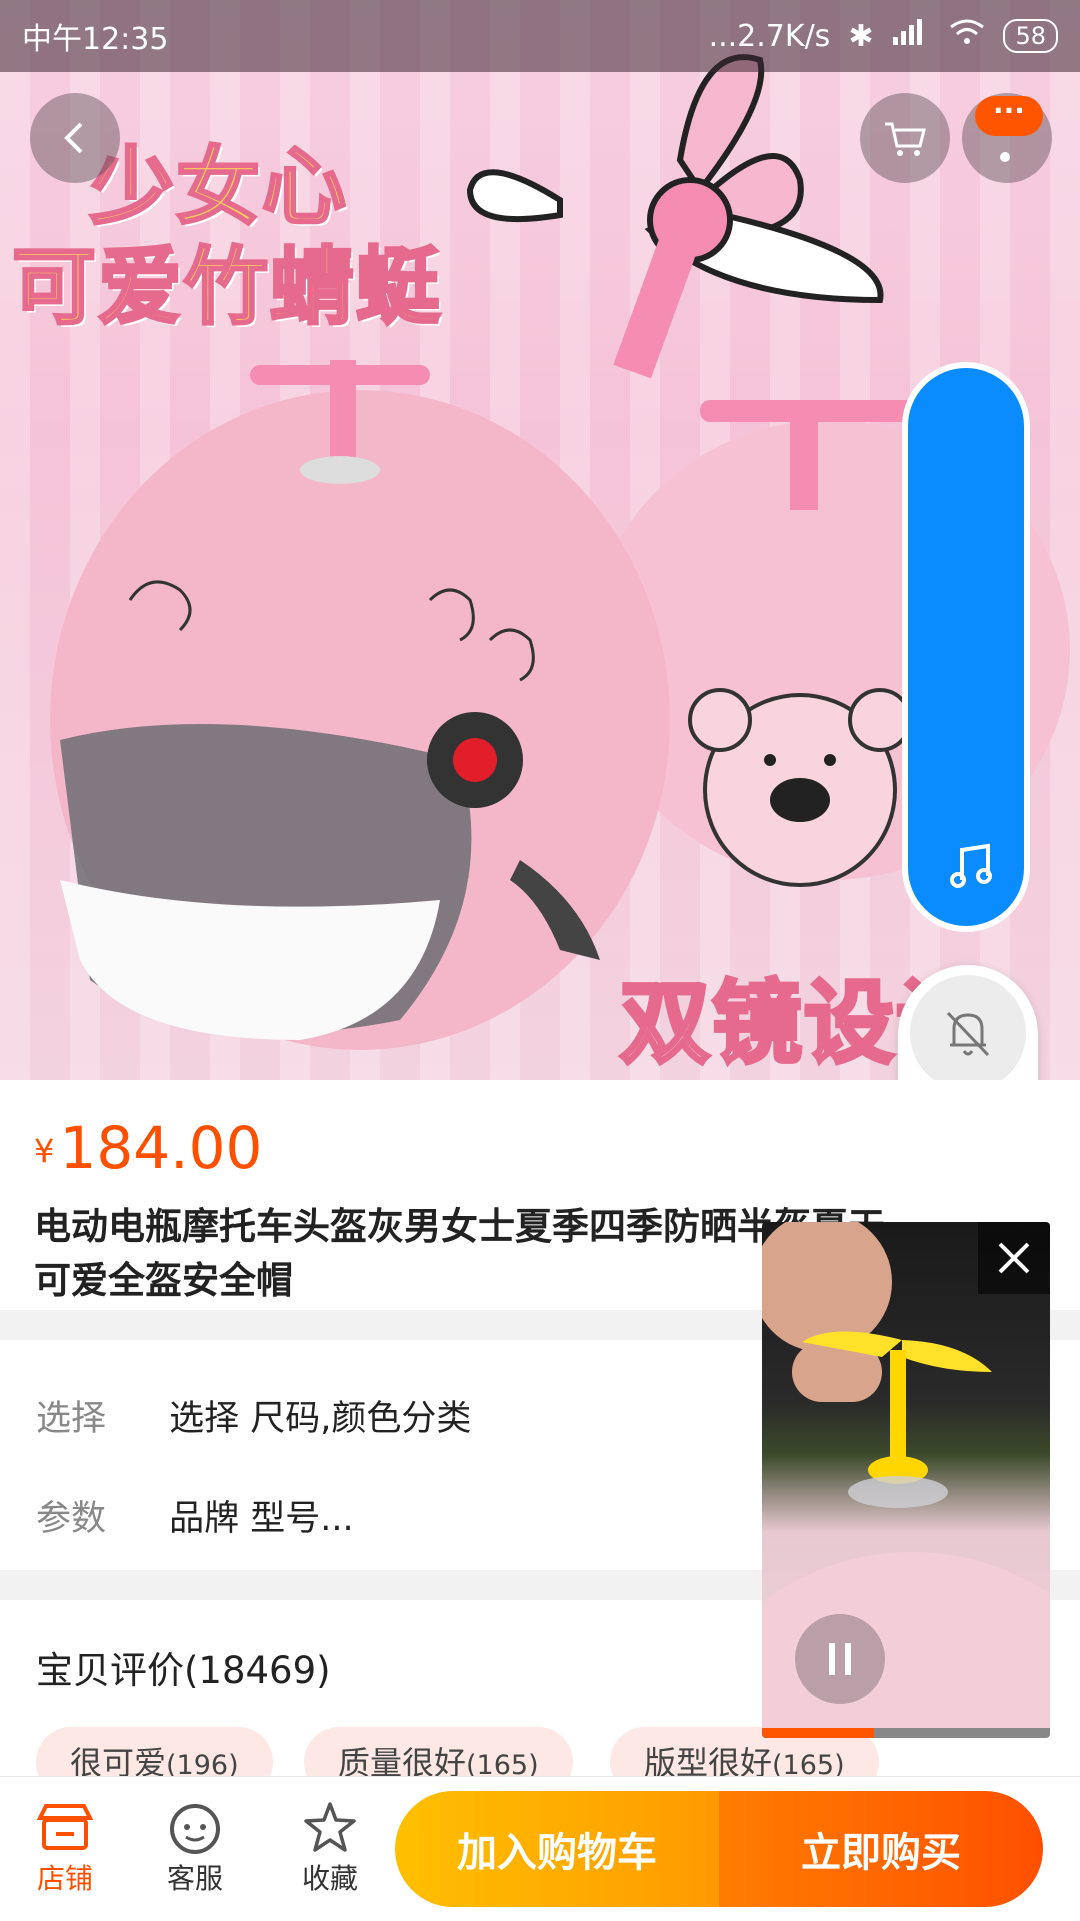 Image resolution: width=1080 pixels, height=1921 pixels. Describe the element at coordinates (320, 1419) in the screenshot. I see `select-value: 选择 尺码,颜色分类` at that location.